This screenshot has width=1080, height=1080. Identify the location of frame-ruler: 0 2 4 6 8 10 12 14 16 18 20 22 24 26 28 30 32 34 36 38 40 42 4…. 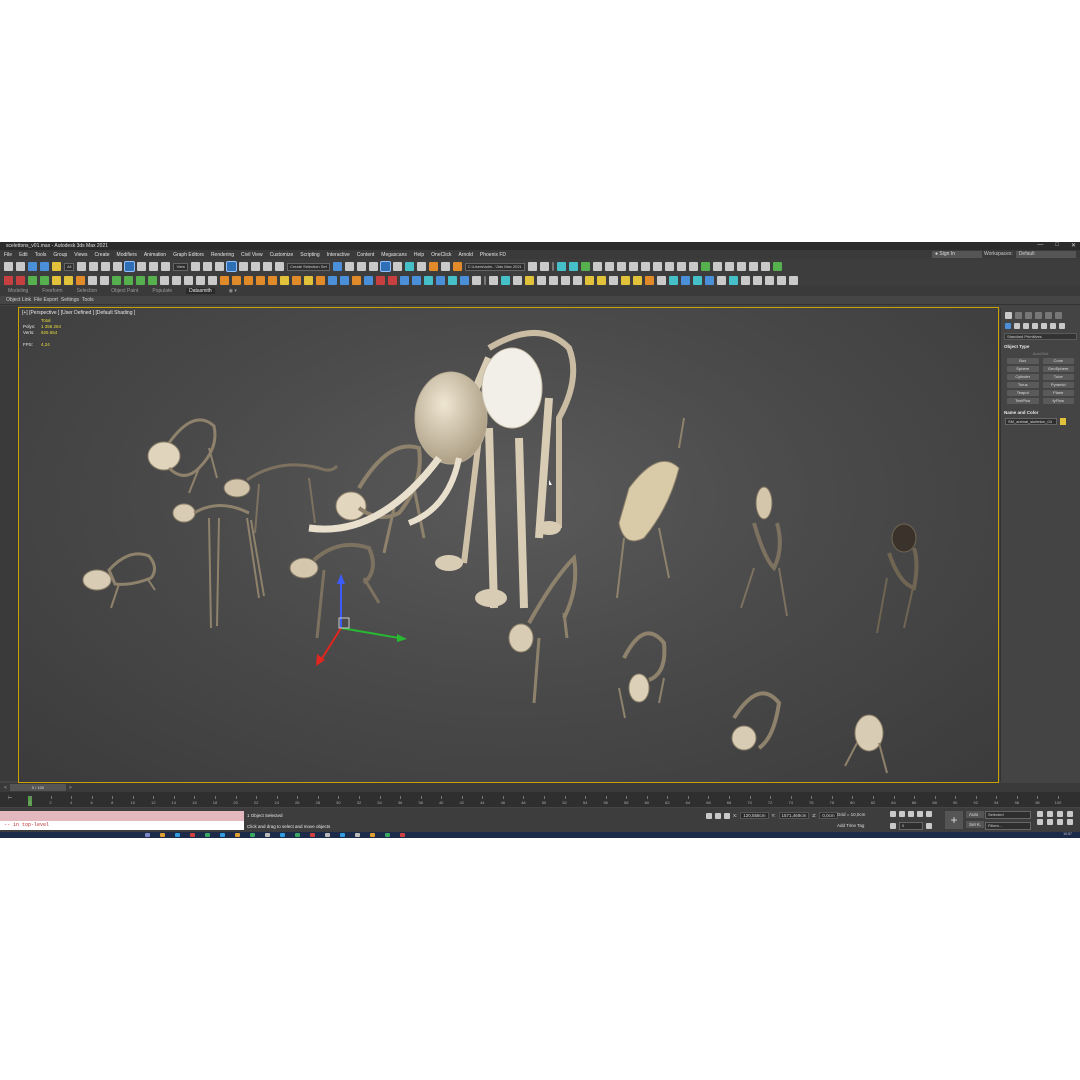
(544, 801).